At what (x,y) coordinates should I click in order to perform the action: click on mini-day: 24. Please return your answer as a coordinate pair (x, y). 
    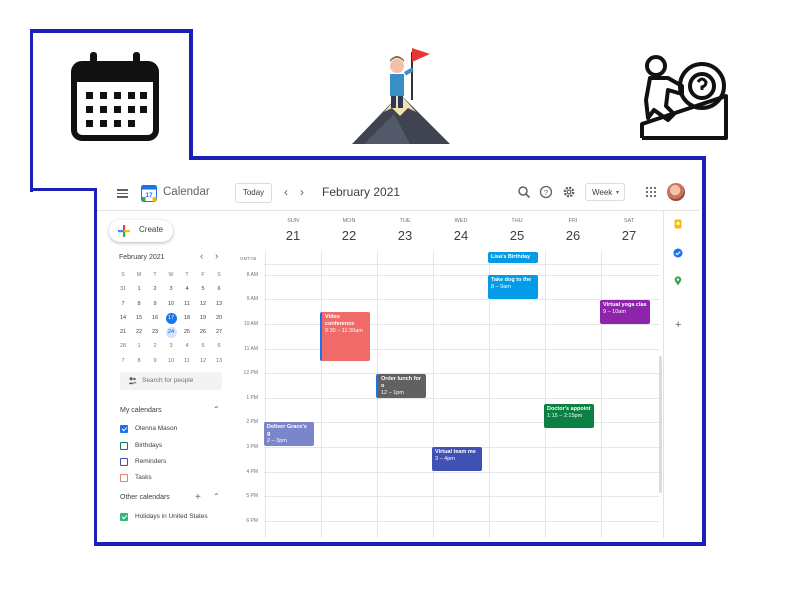
    Looking at the image, I should click on (171, 332).